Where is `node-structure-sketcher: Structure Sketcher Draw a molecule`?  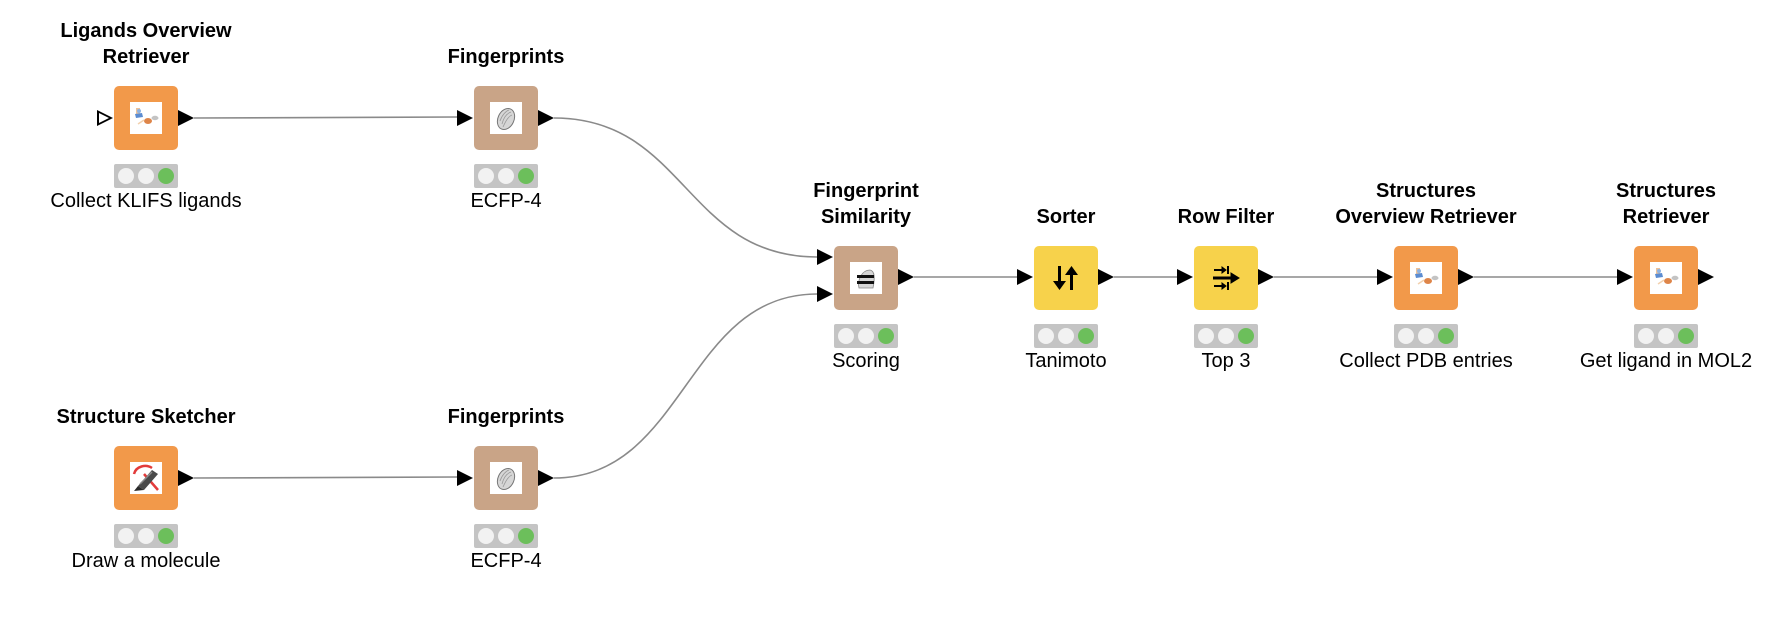 node-structure-sketcher: Structure Sketcher Draw a molecule is located at coordinates (146, 489).